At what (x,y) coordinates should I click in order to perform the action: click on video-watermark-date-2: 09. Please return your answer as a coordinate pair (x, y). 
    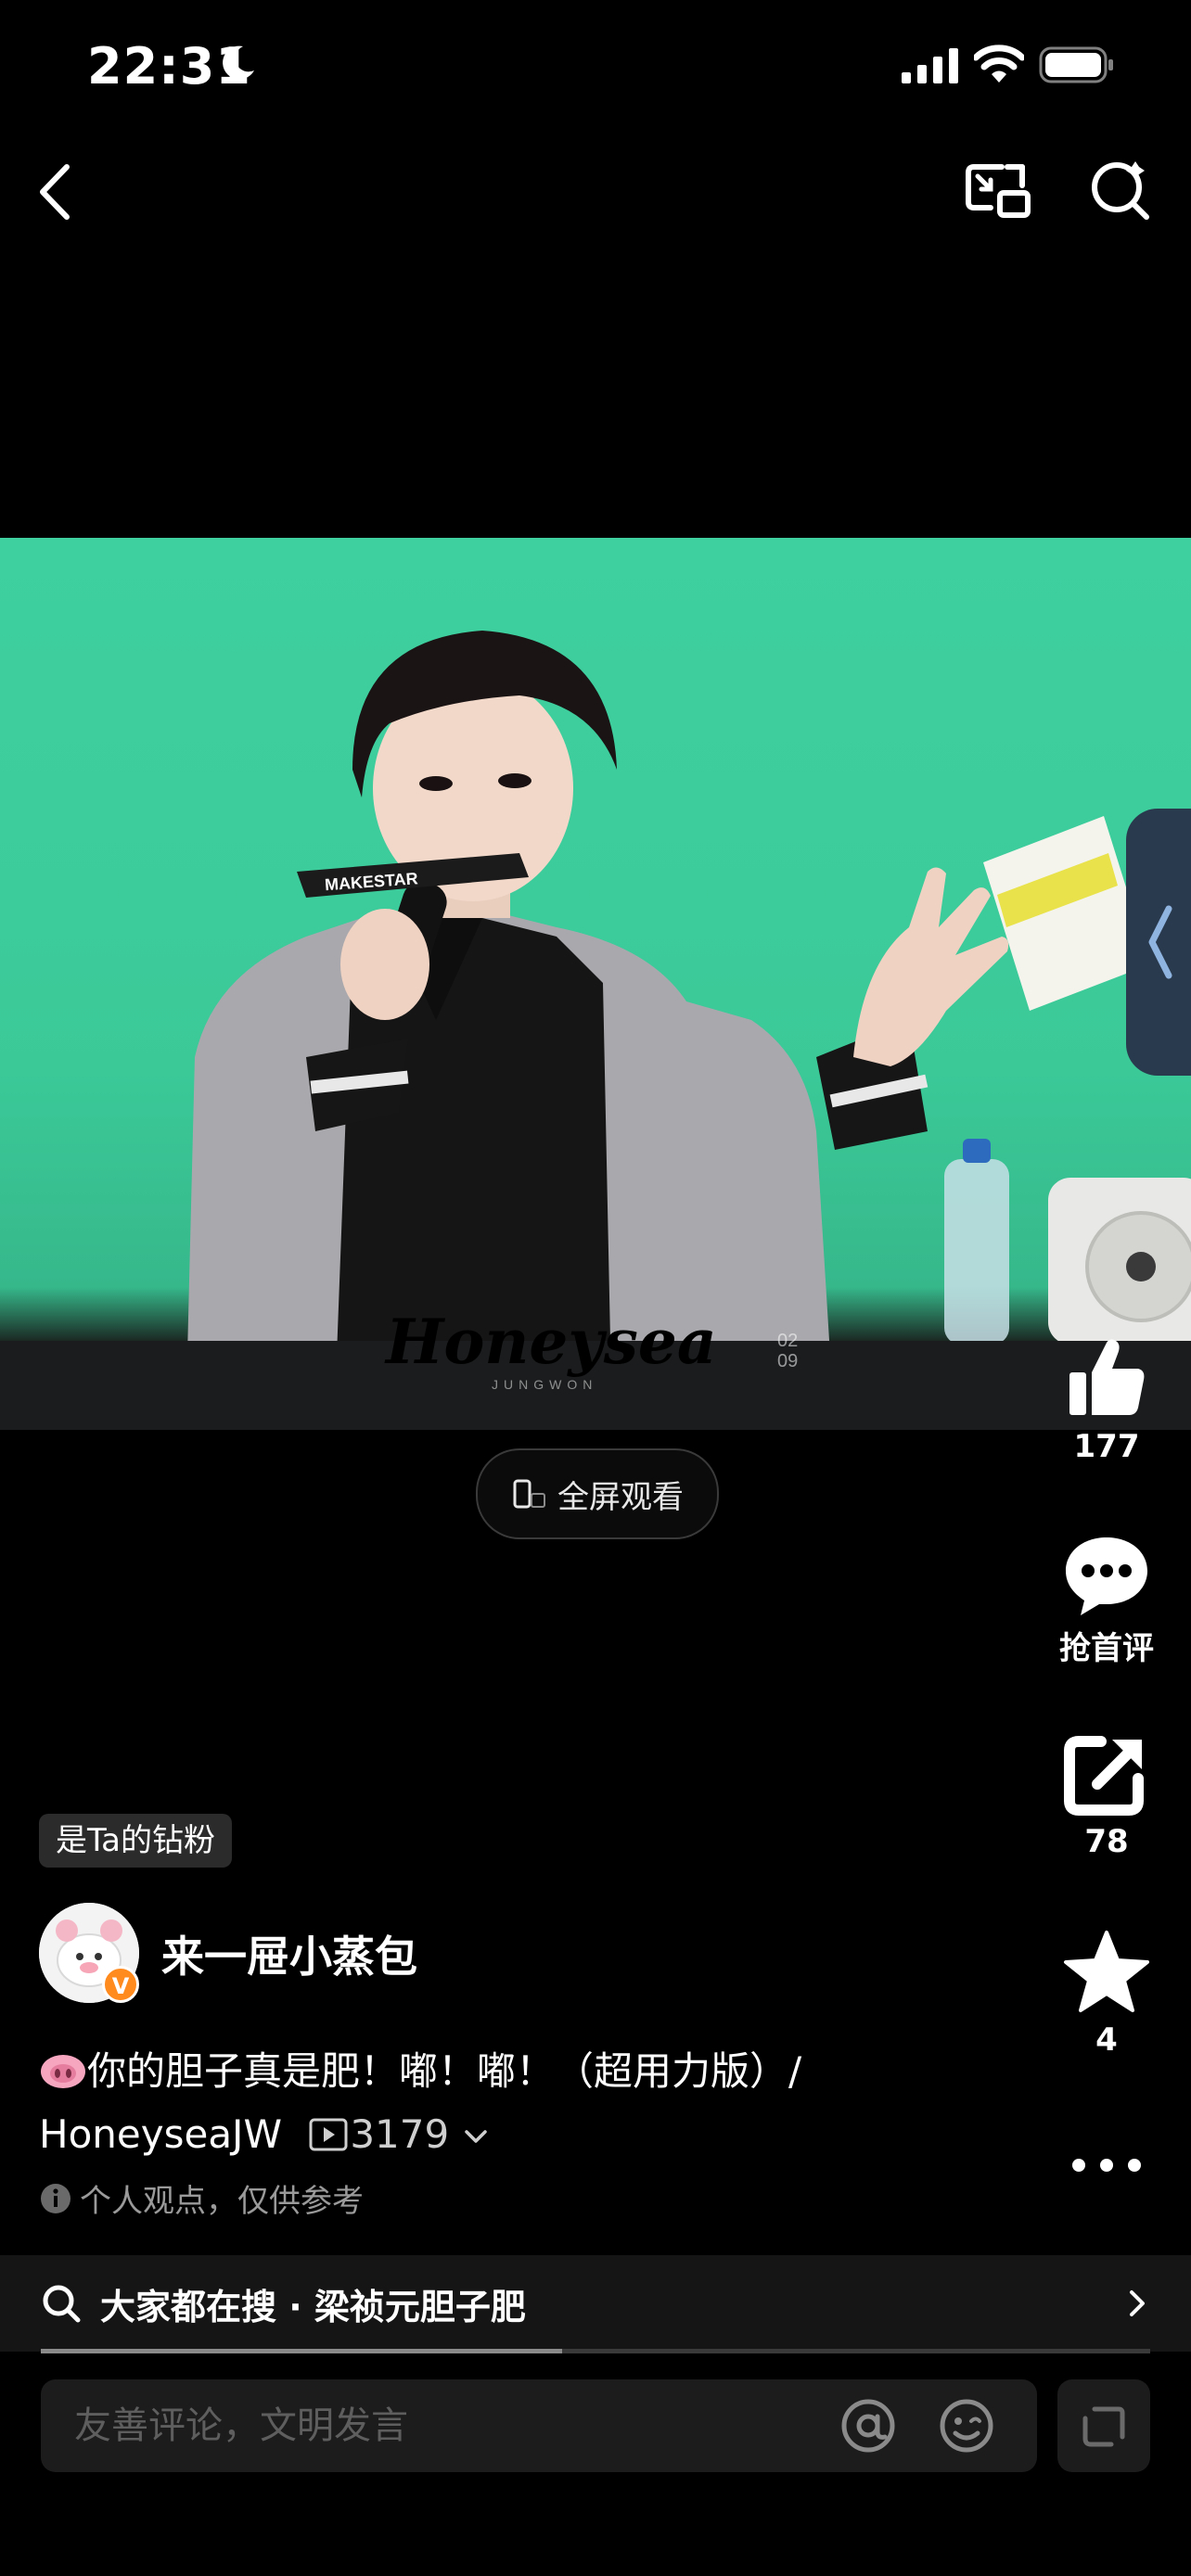
    Looking at the image, I should click on (788, 1361).